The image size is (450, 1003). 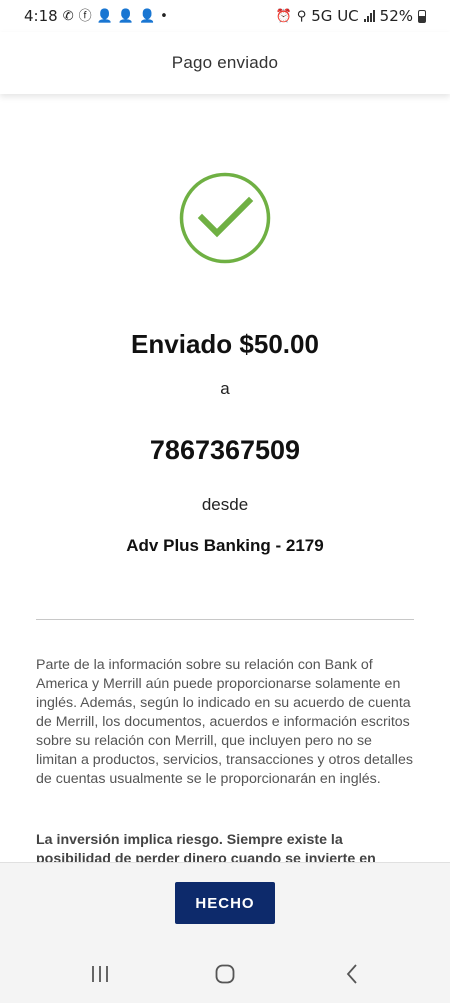 I want to click on home-icon, so click(x=225, y=974).